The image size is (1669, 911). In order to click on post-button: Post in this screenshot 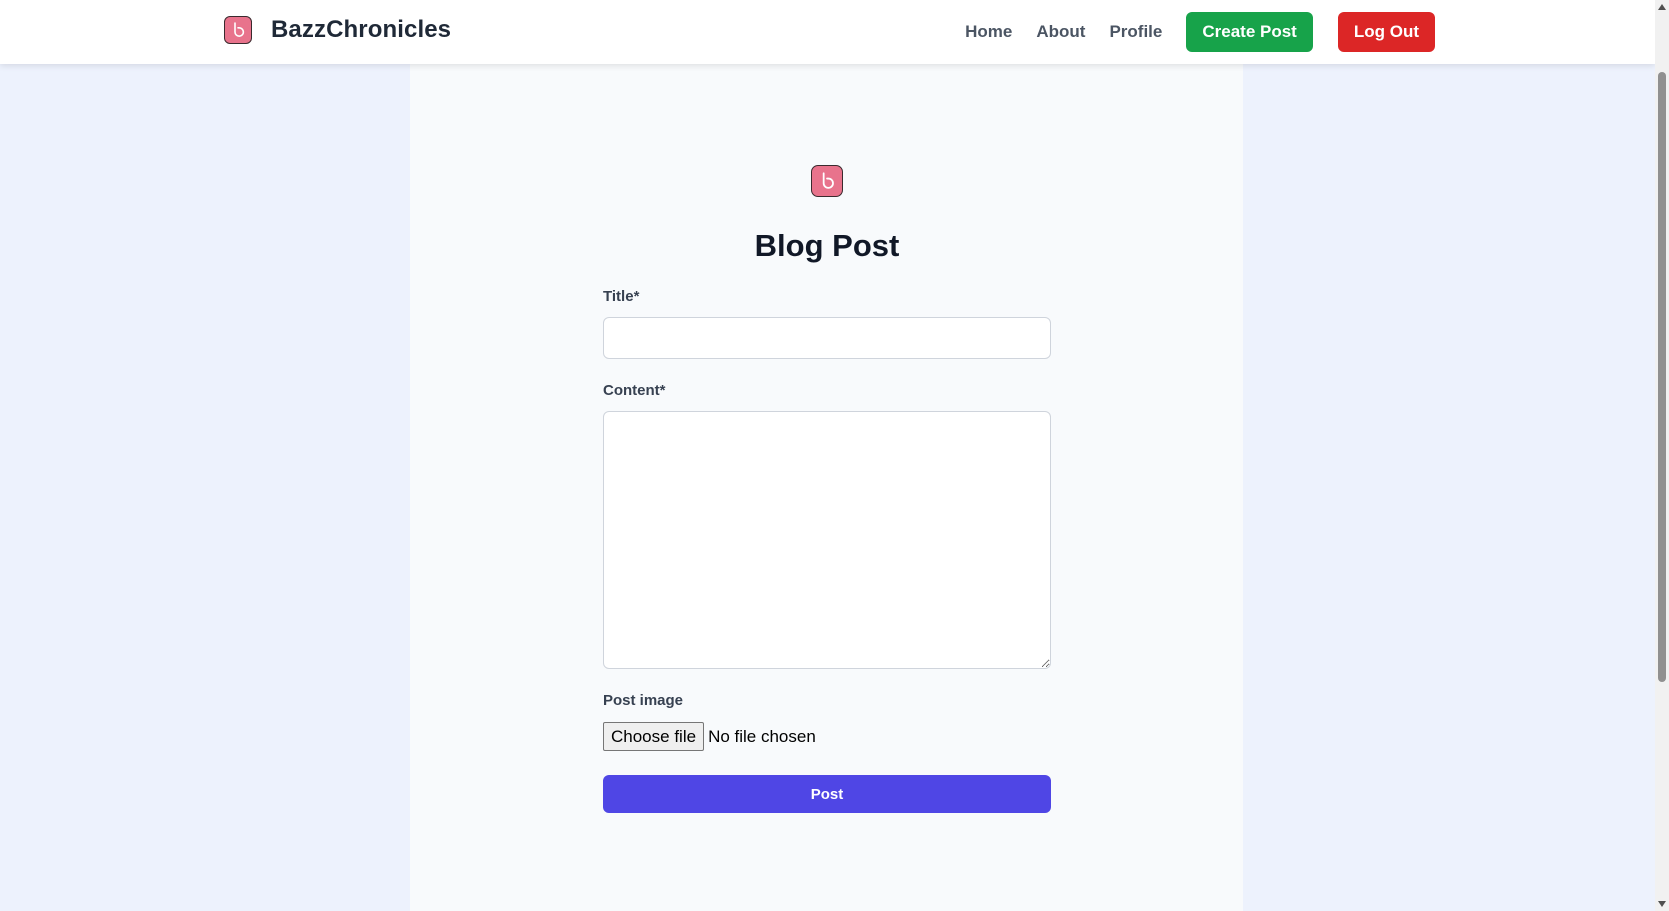, I will do `click(827, 794)`.